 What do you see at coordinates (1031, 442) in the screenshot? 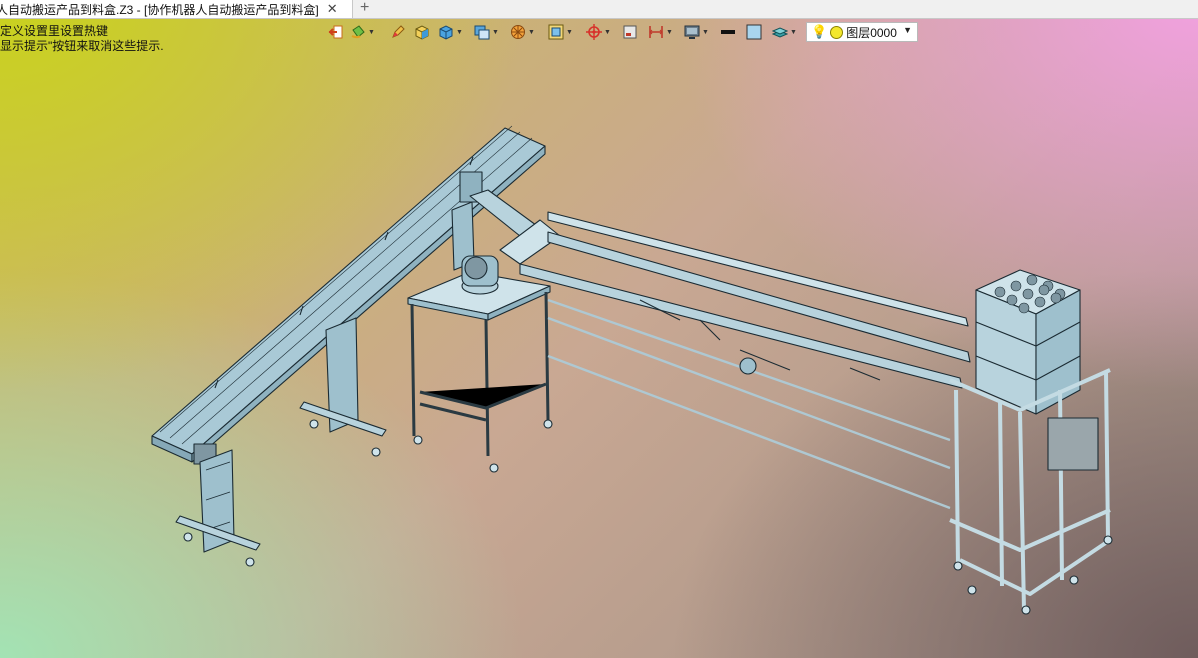
I see `frame-with-box` at bounding box center [1031, 442].